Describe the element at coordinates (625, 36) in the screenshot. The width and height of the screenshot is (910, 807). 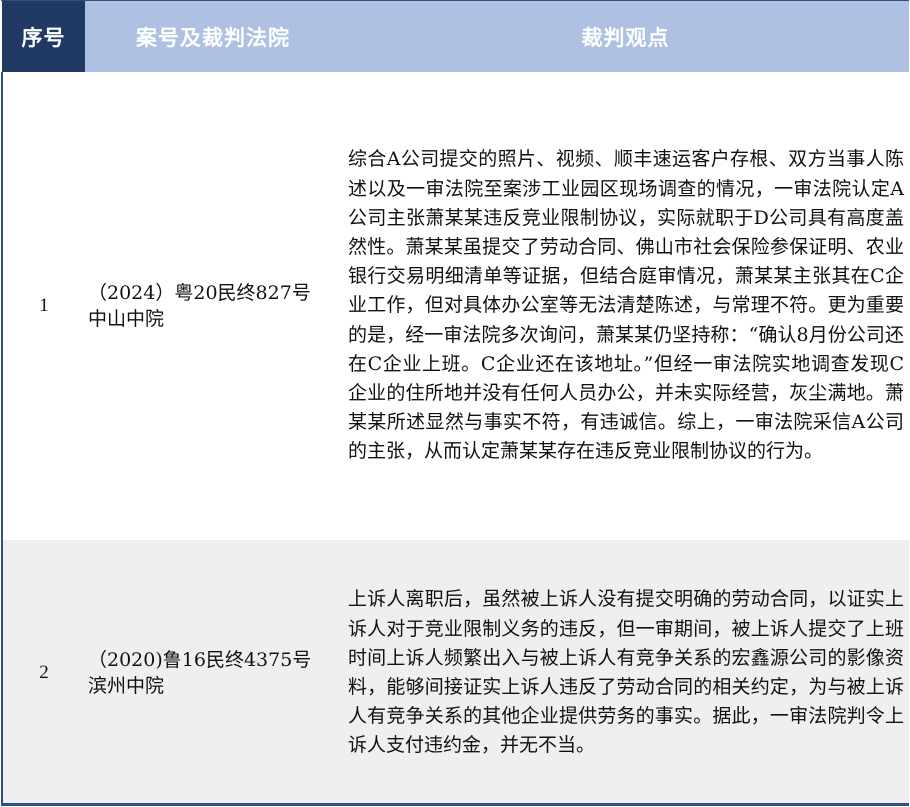
I see `header-judgment-view: 裁判观点` at that location.